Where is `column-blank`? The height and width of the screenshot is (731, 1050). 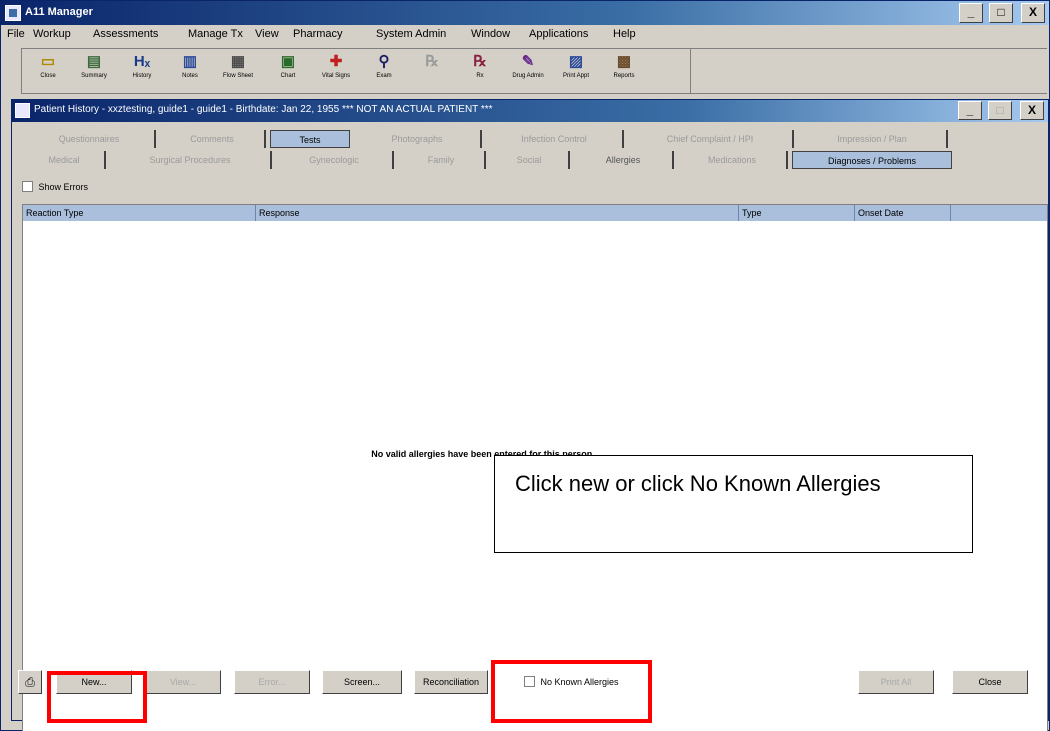 column-blank is located at coordinates (999, 213).